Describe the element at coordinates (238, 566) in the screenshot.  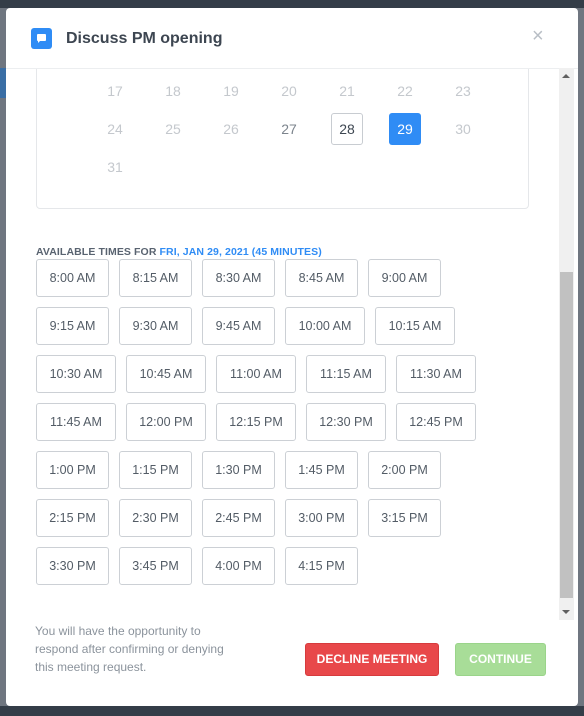
I see `time-slot-button: 4:00 PM` at that location.